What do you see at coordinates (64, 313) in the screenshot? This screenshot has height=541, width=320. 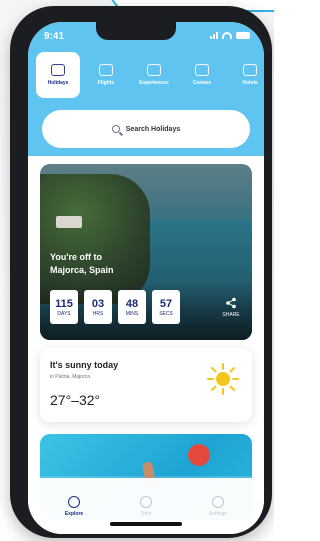 I see `countdown-unit: DAYS` at bounding box center [64, 313].